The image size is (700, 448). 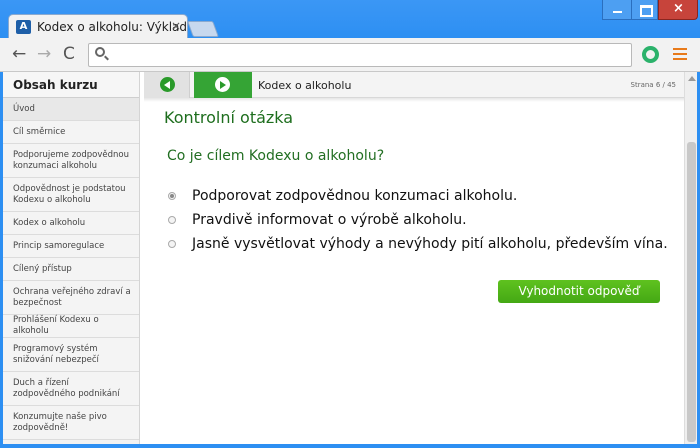 I want to click on header-shadow, so click(x=414, y=100).